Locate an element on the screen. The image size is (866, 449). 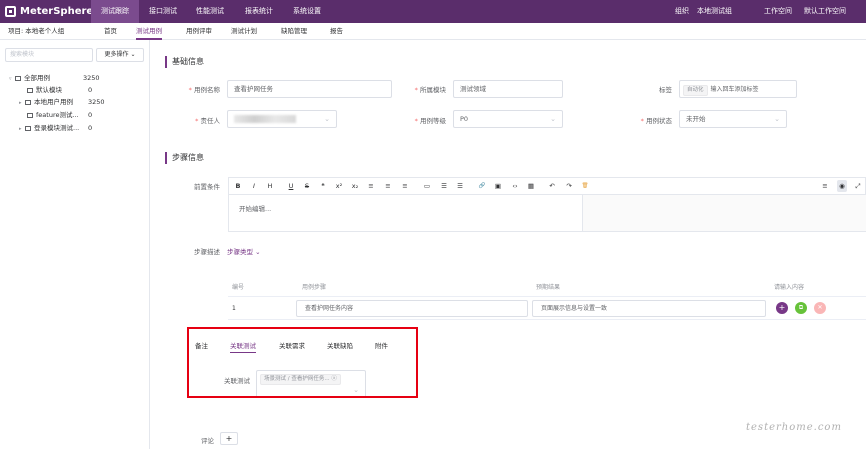
italic-icon: I is located at coordinates (254, 186).